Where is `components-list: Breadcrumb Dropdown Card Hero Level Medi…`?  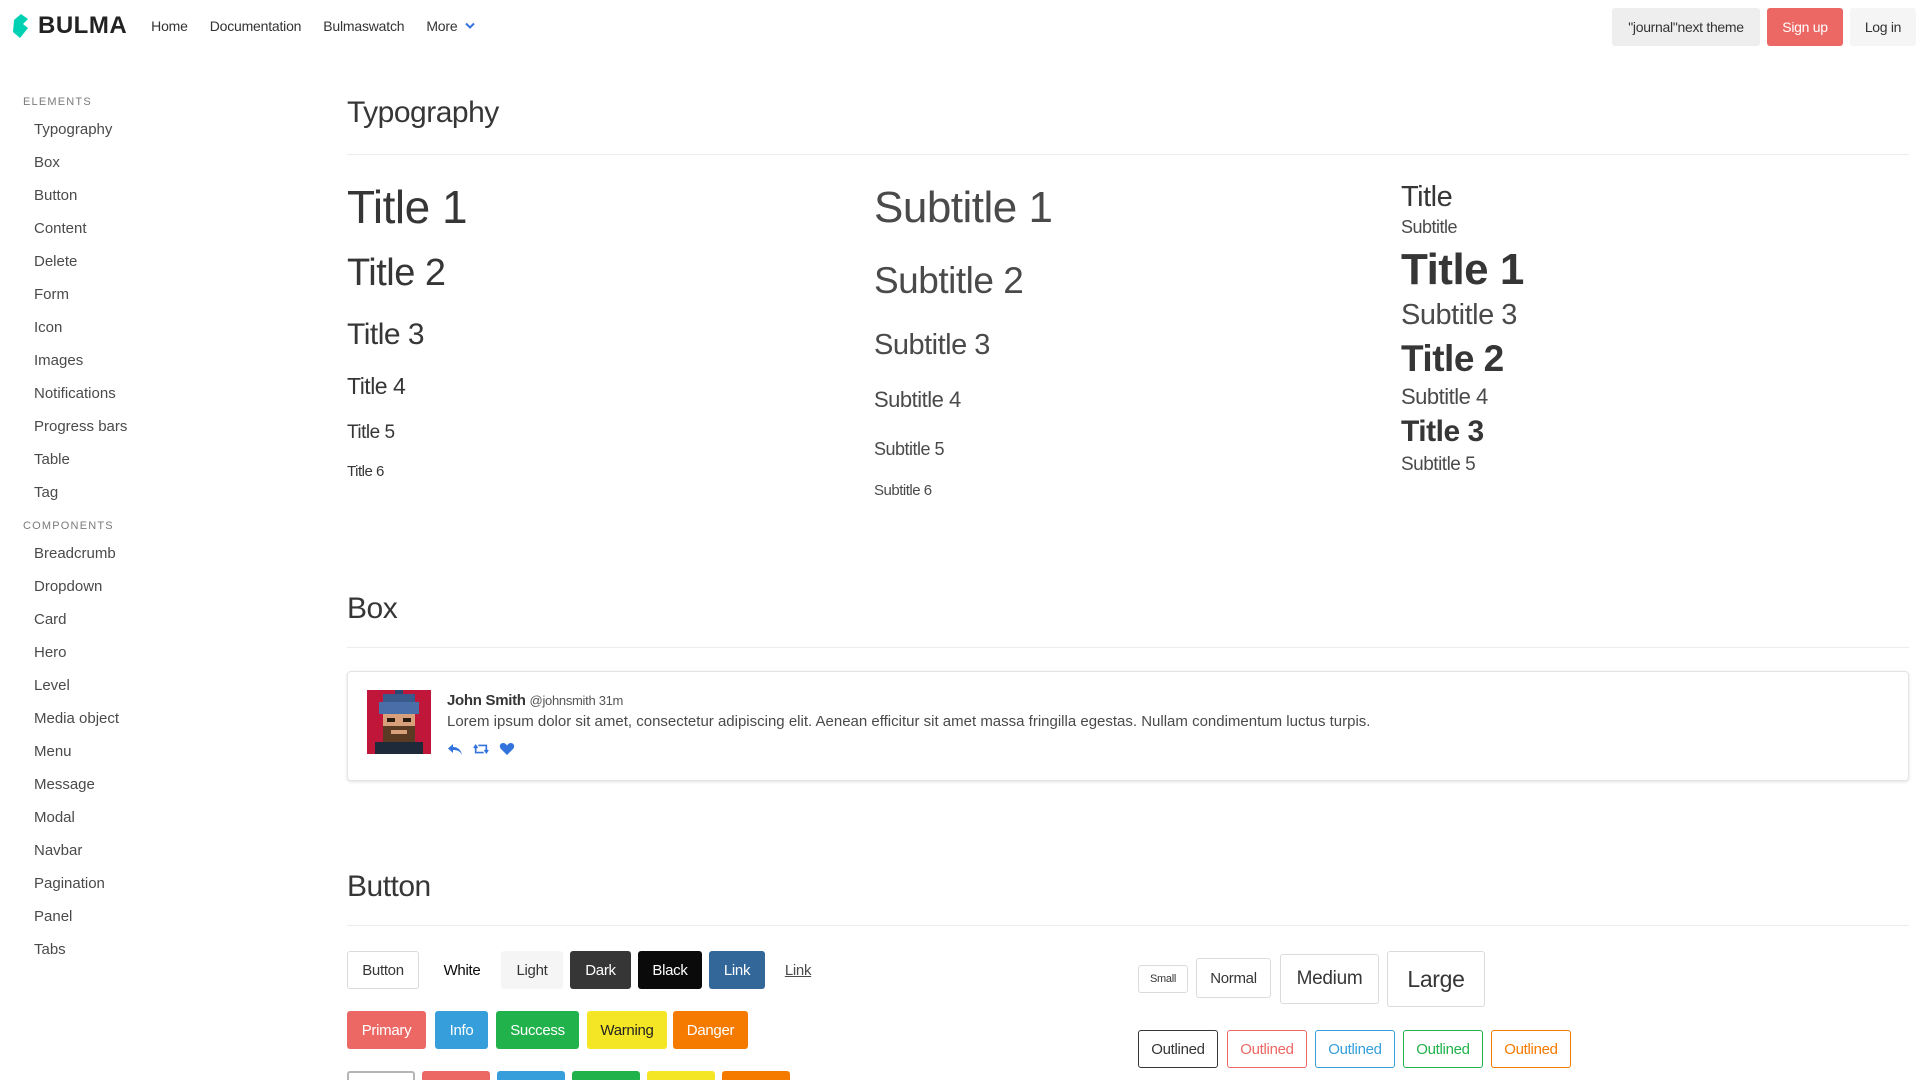 components-list: Breadcrumb Dropdown Card Hero Level Medi… is located at coordinates (150, 758).